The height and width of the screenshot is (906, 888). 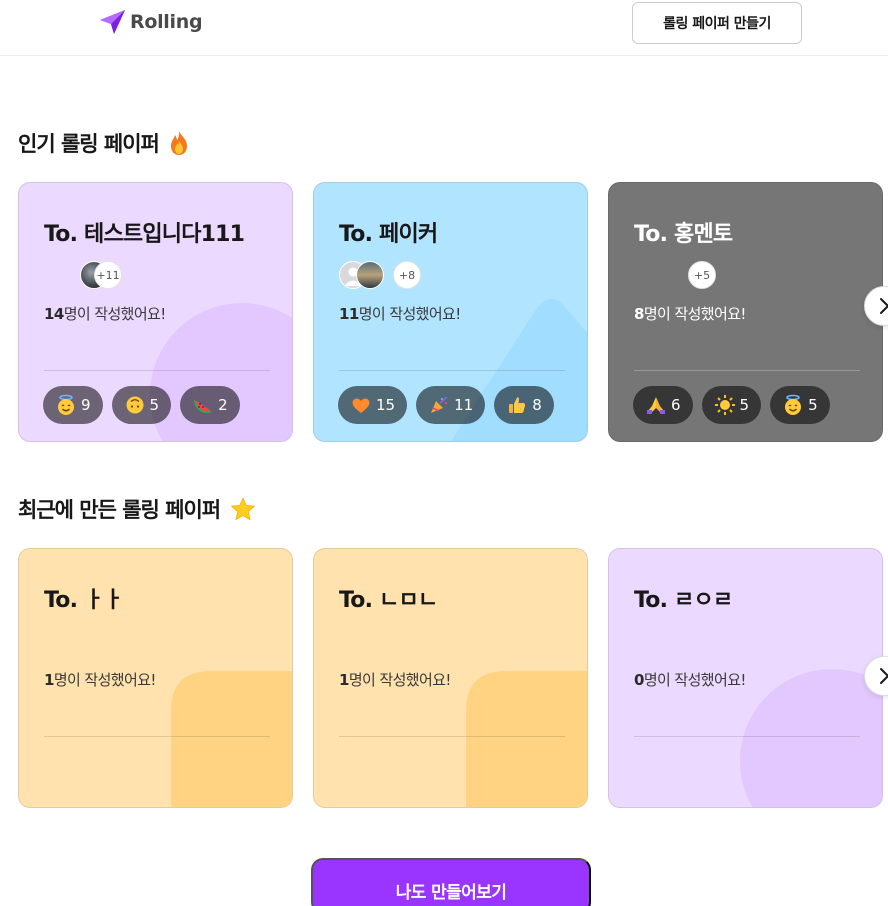 What do you see at coordinates (439, 405) in the screenshot?
I see `party-popper-emoji-icon` at bounding box center [439, 405].